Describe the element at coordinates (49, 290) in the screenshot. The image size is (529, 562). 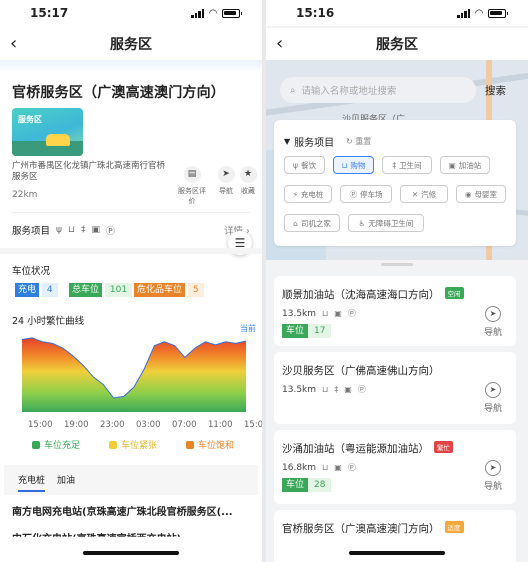
I see `parking-charging-value: 4` at that location.